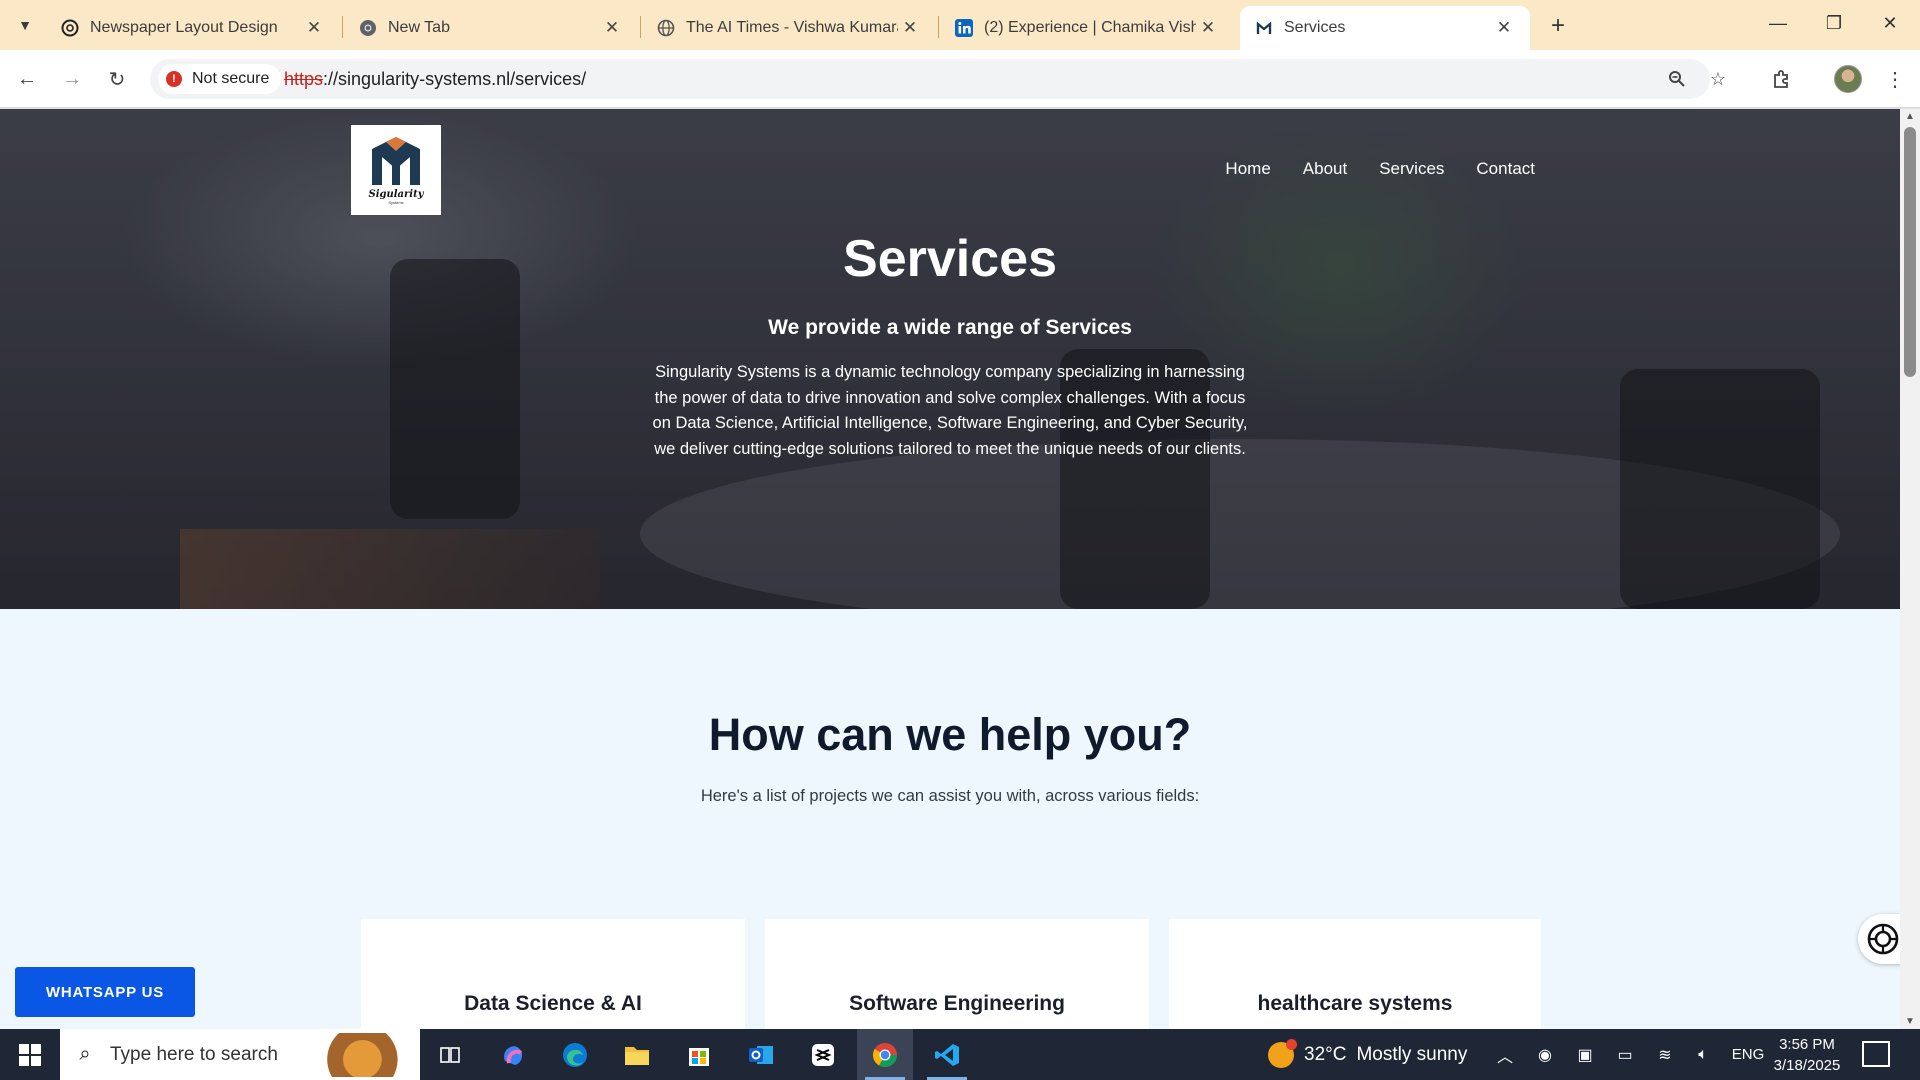  I want to click on service-card-data-science: Data Science & AI, so click(553, 974).